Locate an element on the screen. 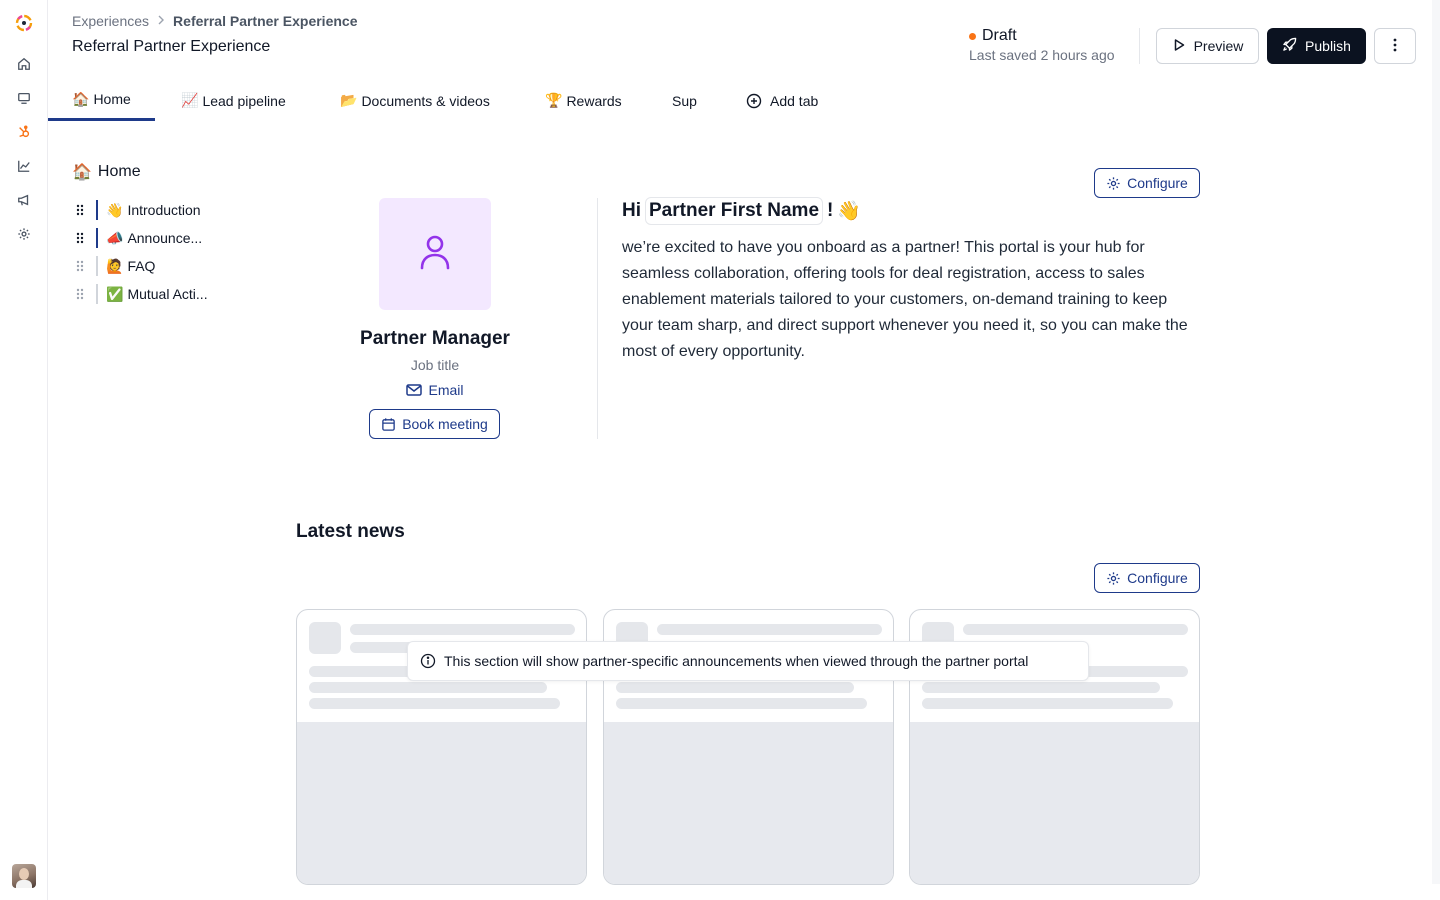 The image size is (1440, 900). raised-hand-icon: 🙋 is located at coordinates (115, 265).